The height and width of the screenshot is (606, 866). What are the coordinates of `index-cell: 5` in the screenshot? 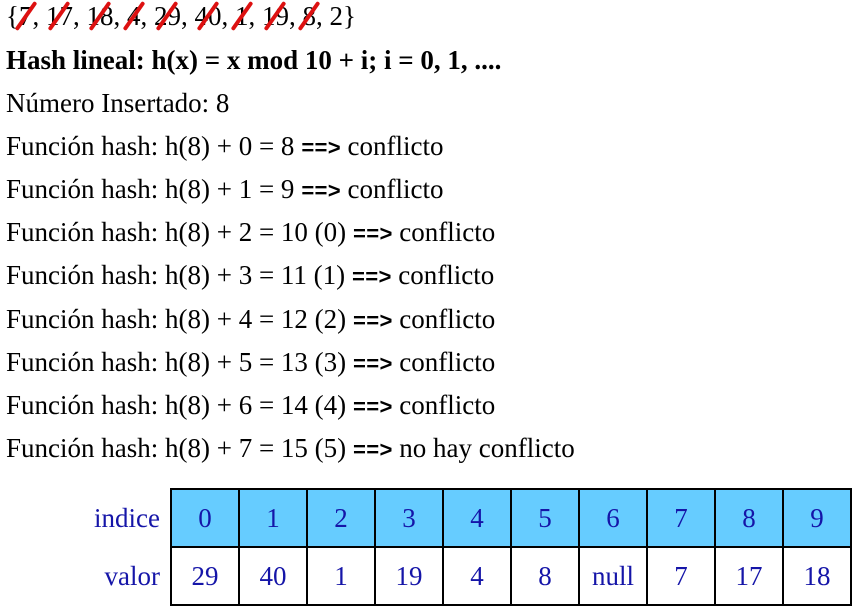 It's located at (545, 518).